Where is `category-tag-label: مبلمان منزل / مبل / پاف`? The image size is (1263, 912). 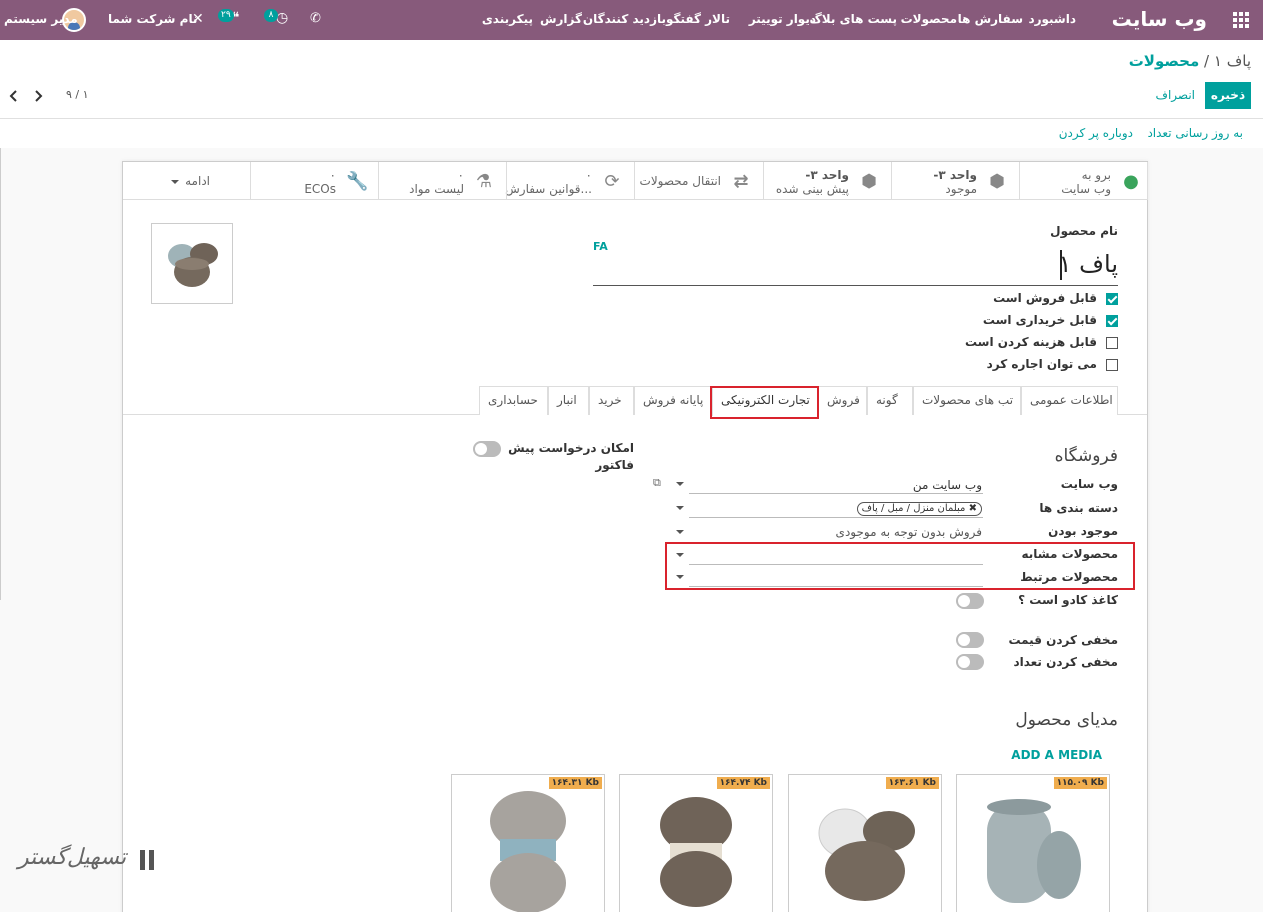 category-tag-label: مبلمان منزل / مبل / پاف is located at coordinates (913, 508).